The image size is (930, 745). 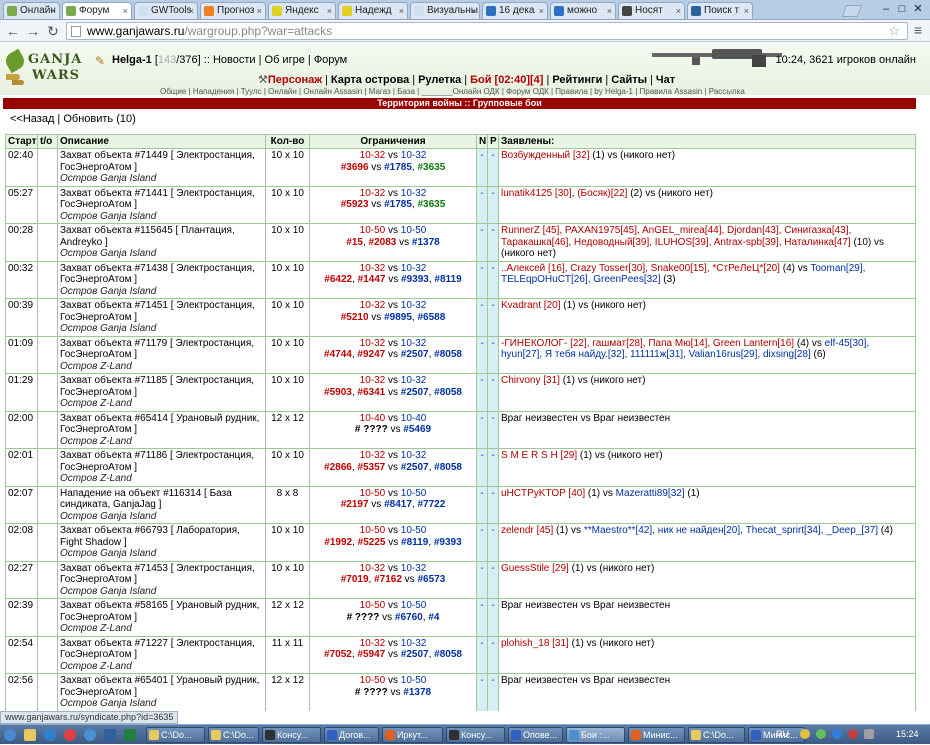 I want to click on forum-link: Форум, so click(x=330, y=60).